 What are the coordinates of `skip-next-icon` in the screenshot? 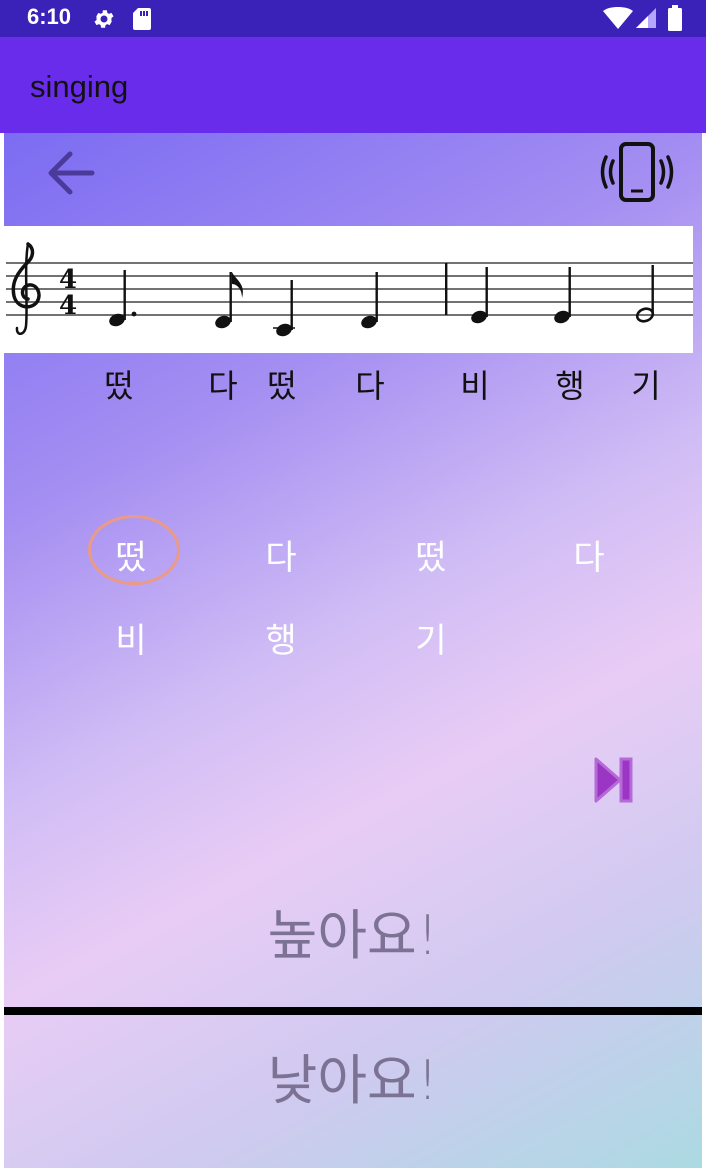 It's located at (613, 780).